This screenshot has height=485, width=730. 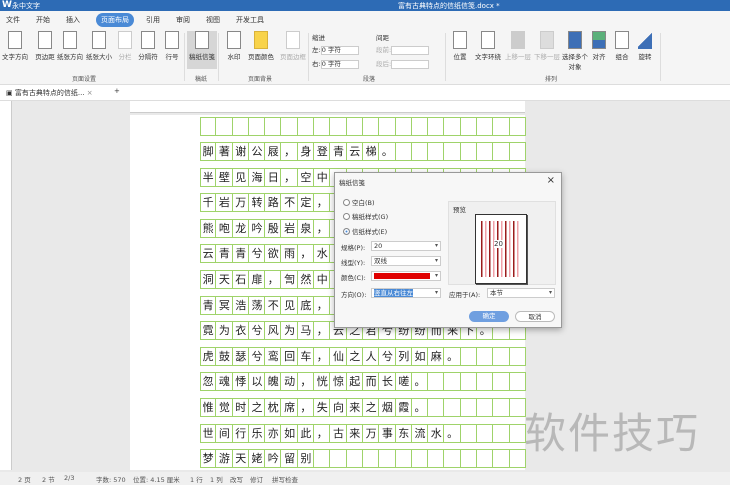 What do you see at coordinates (316, 407) in the screenshot?
I see `poem-line: 惟觉时之枕席，失向来之烟霞。` at bounding box center [316, 407].